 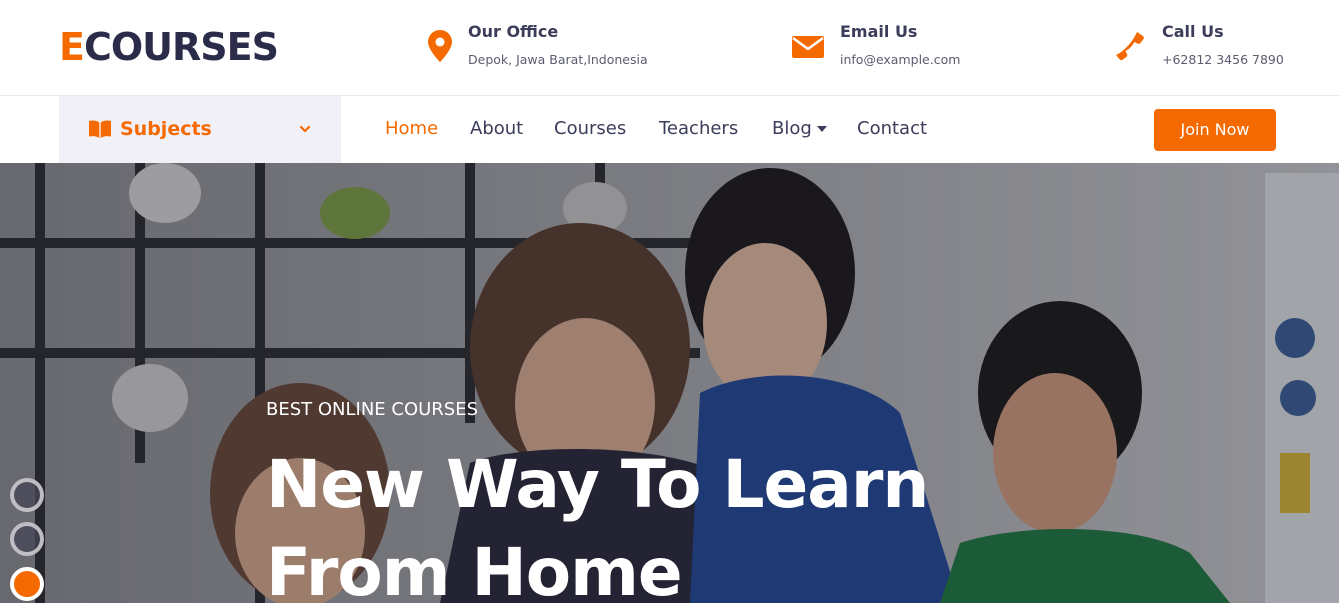 I want to click on nav-courses: Courses, so click(x=590, y=129).